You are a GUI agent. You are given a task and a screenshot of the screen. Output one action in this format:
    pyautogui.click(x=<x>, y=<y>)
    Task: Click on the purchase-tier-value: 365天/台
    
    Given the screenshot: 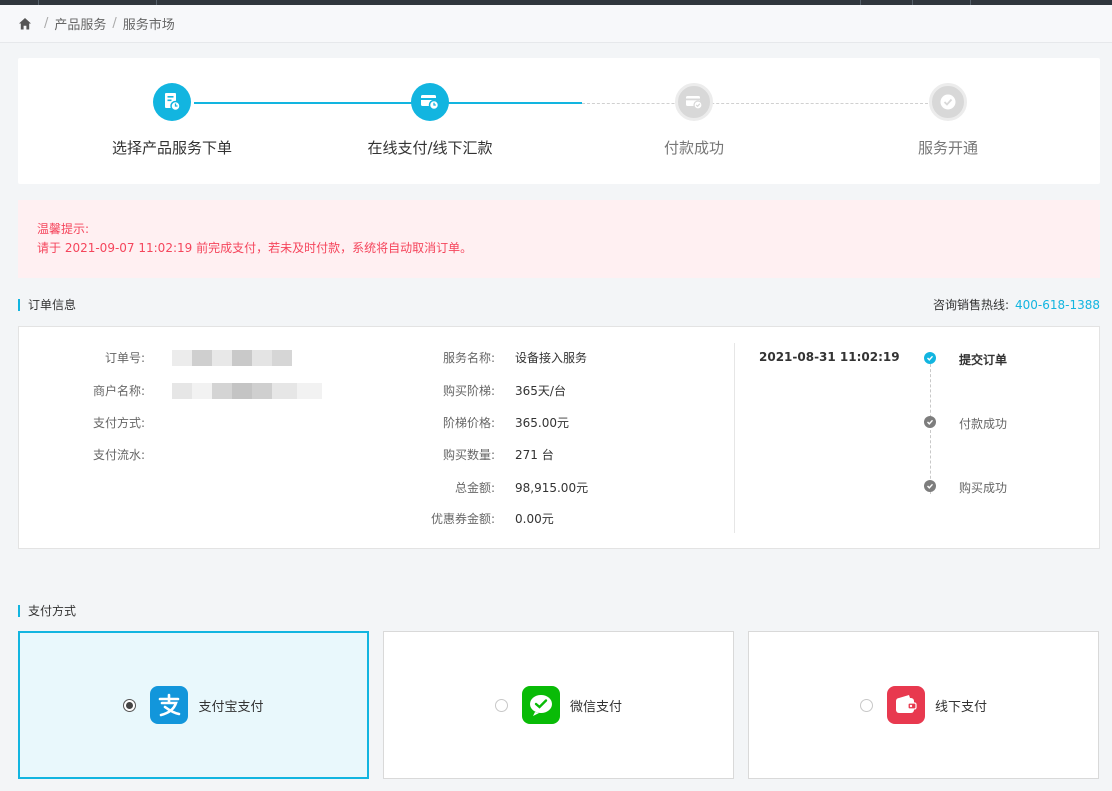 What is the action you would take?
    pyautogui.click(x=540, y=391)
    